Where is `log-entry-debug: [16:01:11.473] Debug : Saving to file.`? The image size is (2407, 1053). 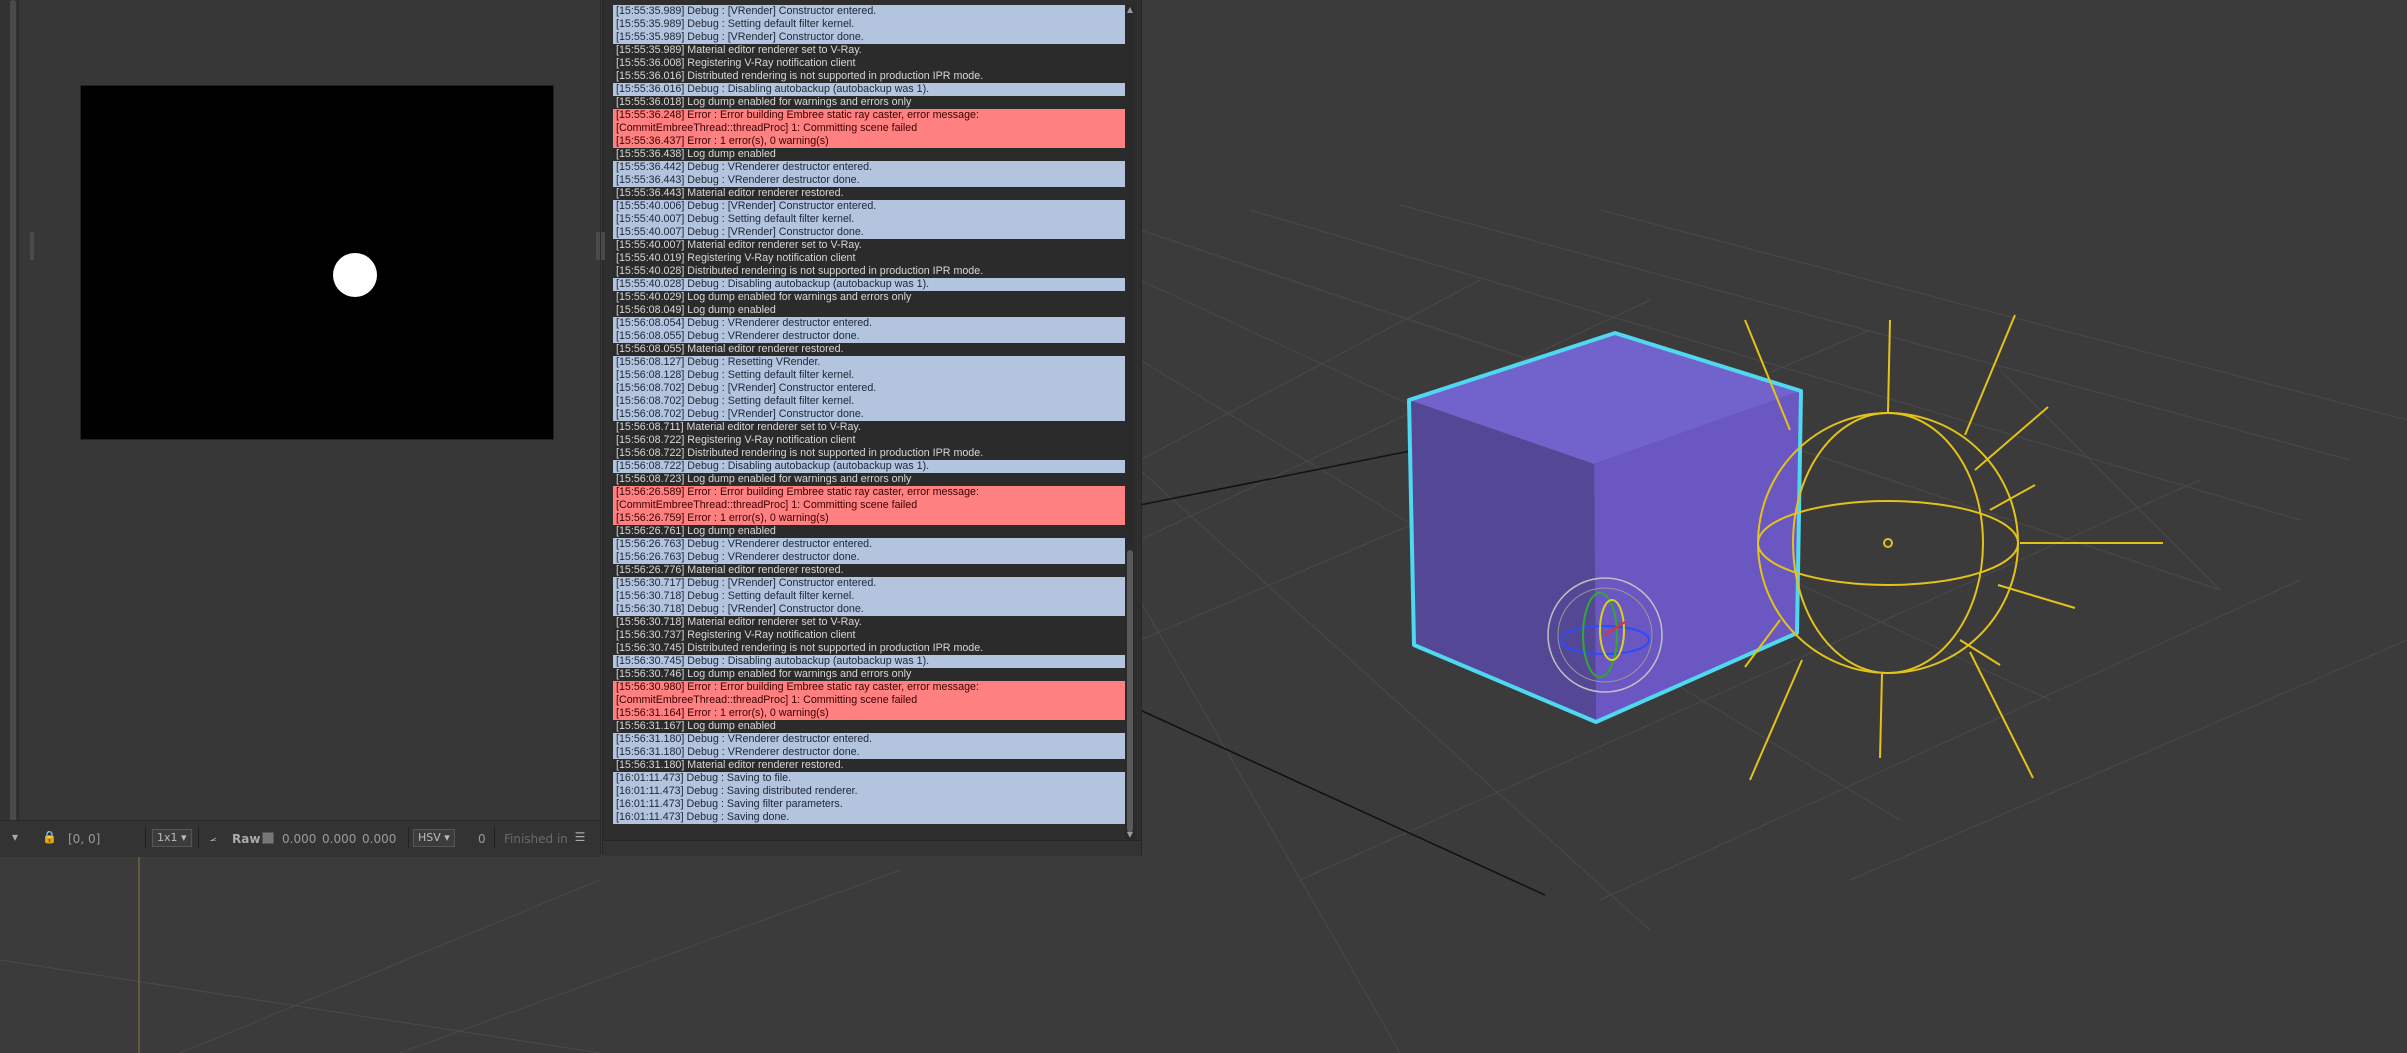
log-entry-debug: [16:01:11.473] Debug : Saving to file. is located at coordinates (869, 778).